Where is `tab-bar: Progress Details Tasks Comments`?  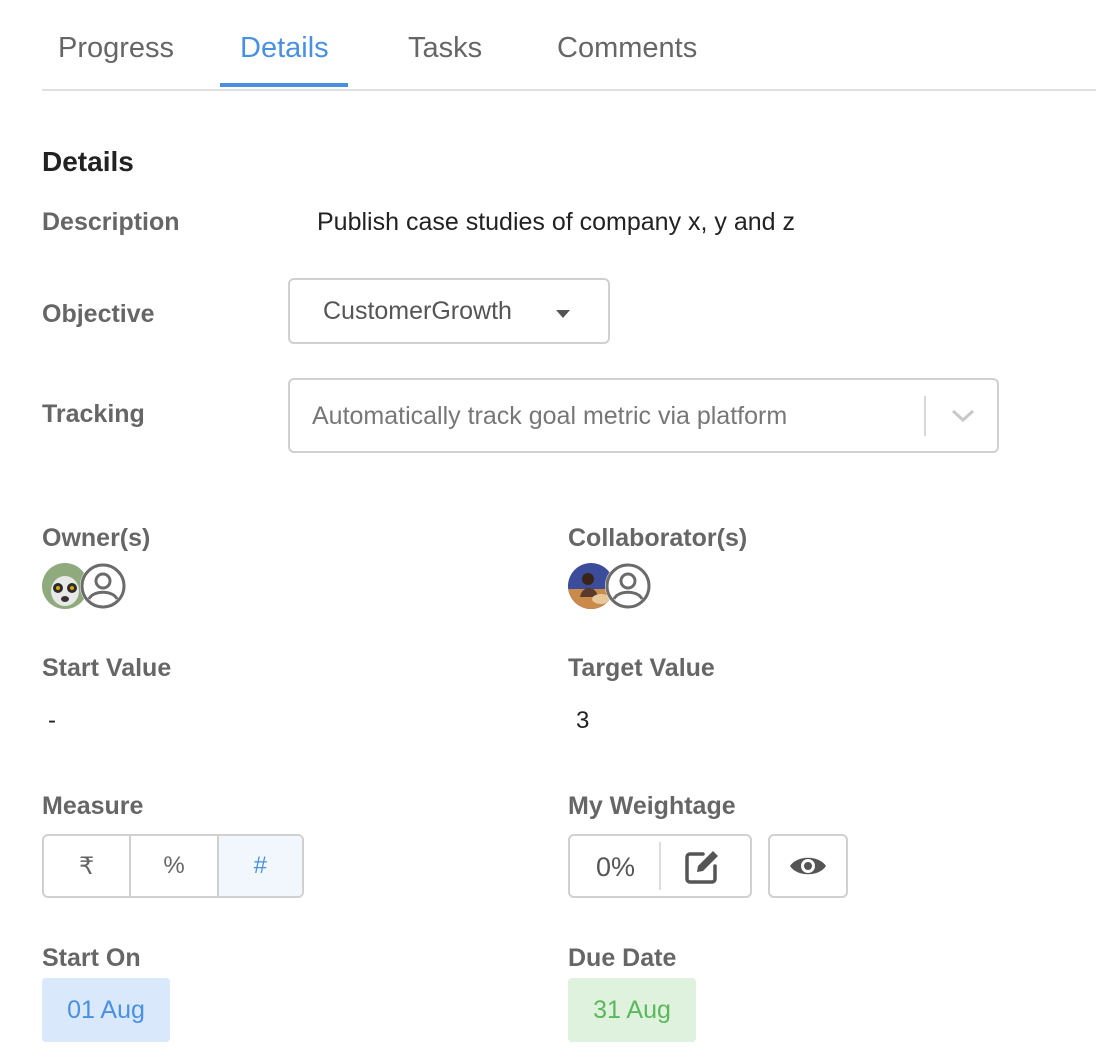 tab-bar: Progress Details Tasks Comments is located at coordinates (569, 45).